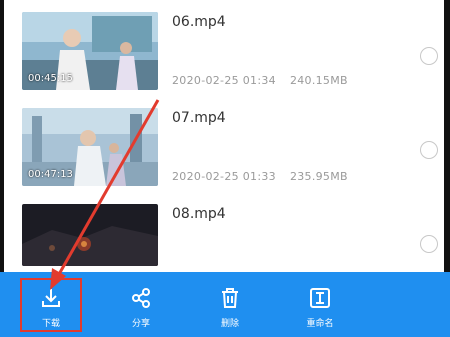 The height and width of the screenshot is (337, 450). I want to click on file-meta: 2020-02-25 01:34 240.15MB, so click(260, 80).